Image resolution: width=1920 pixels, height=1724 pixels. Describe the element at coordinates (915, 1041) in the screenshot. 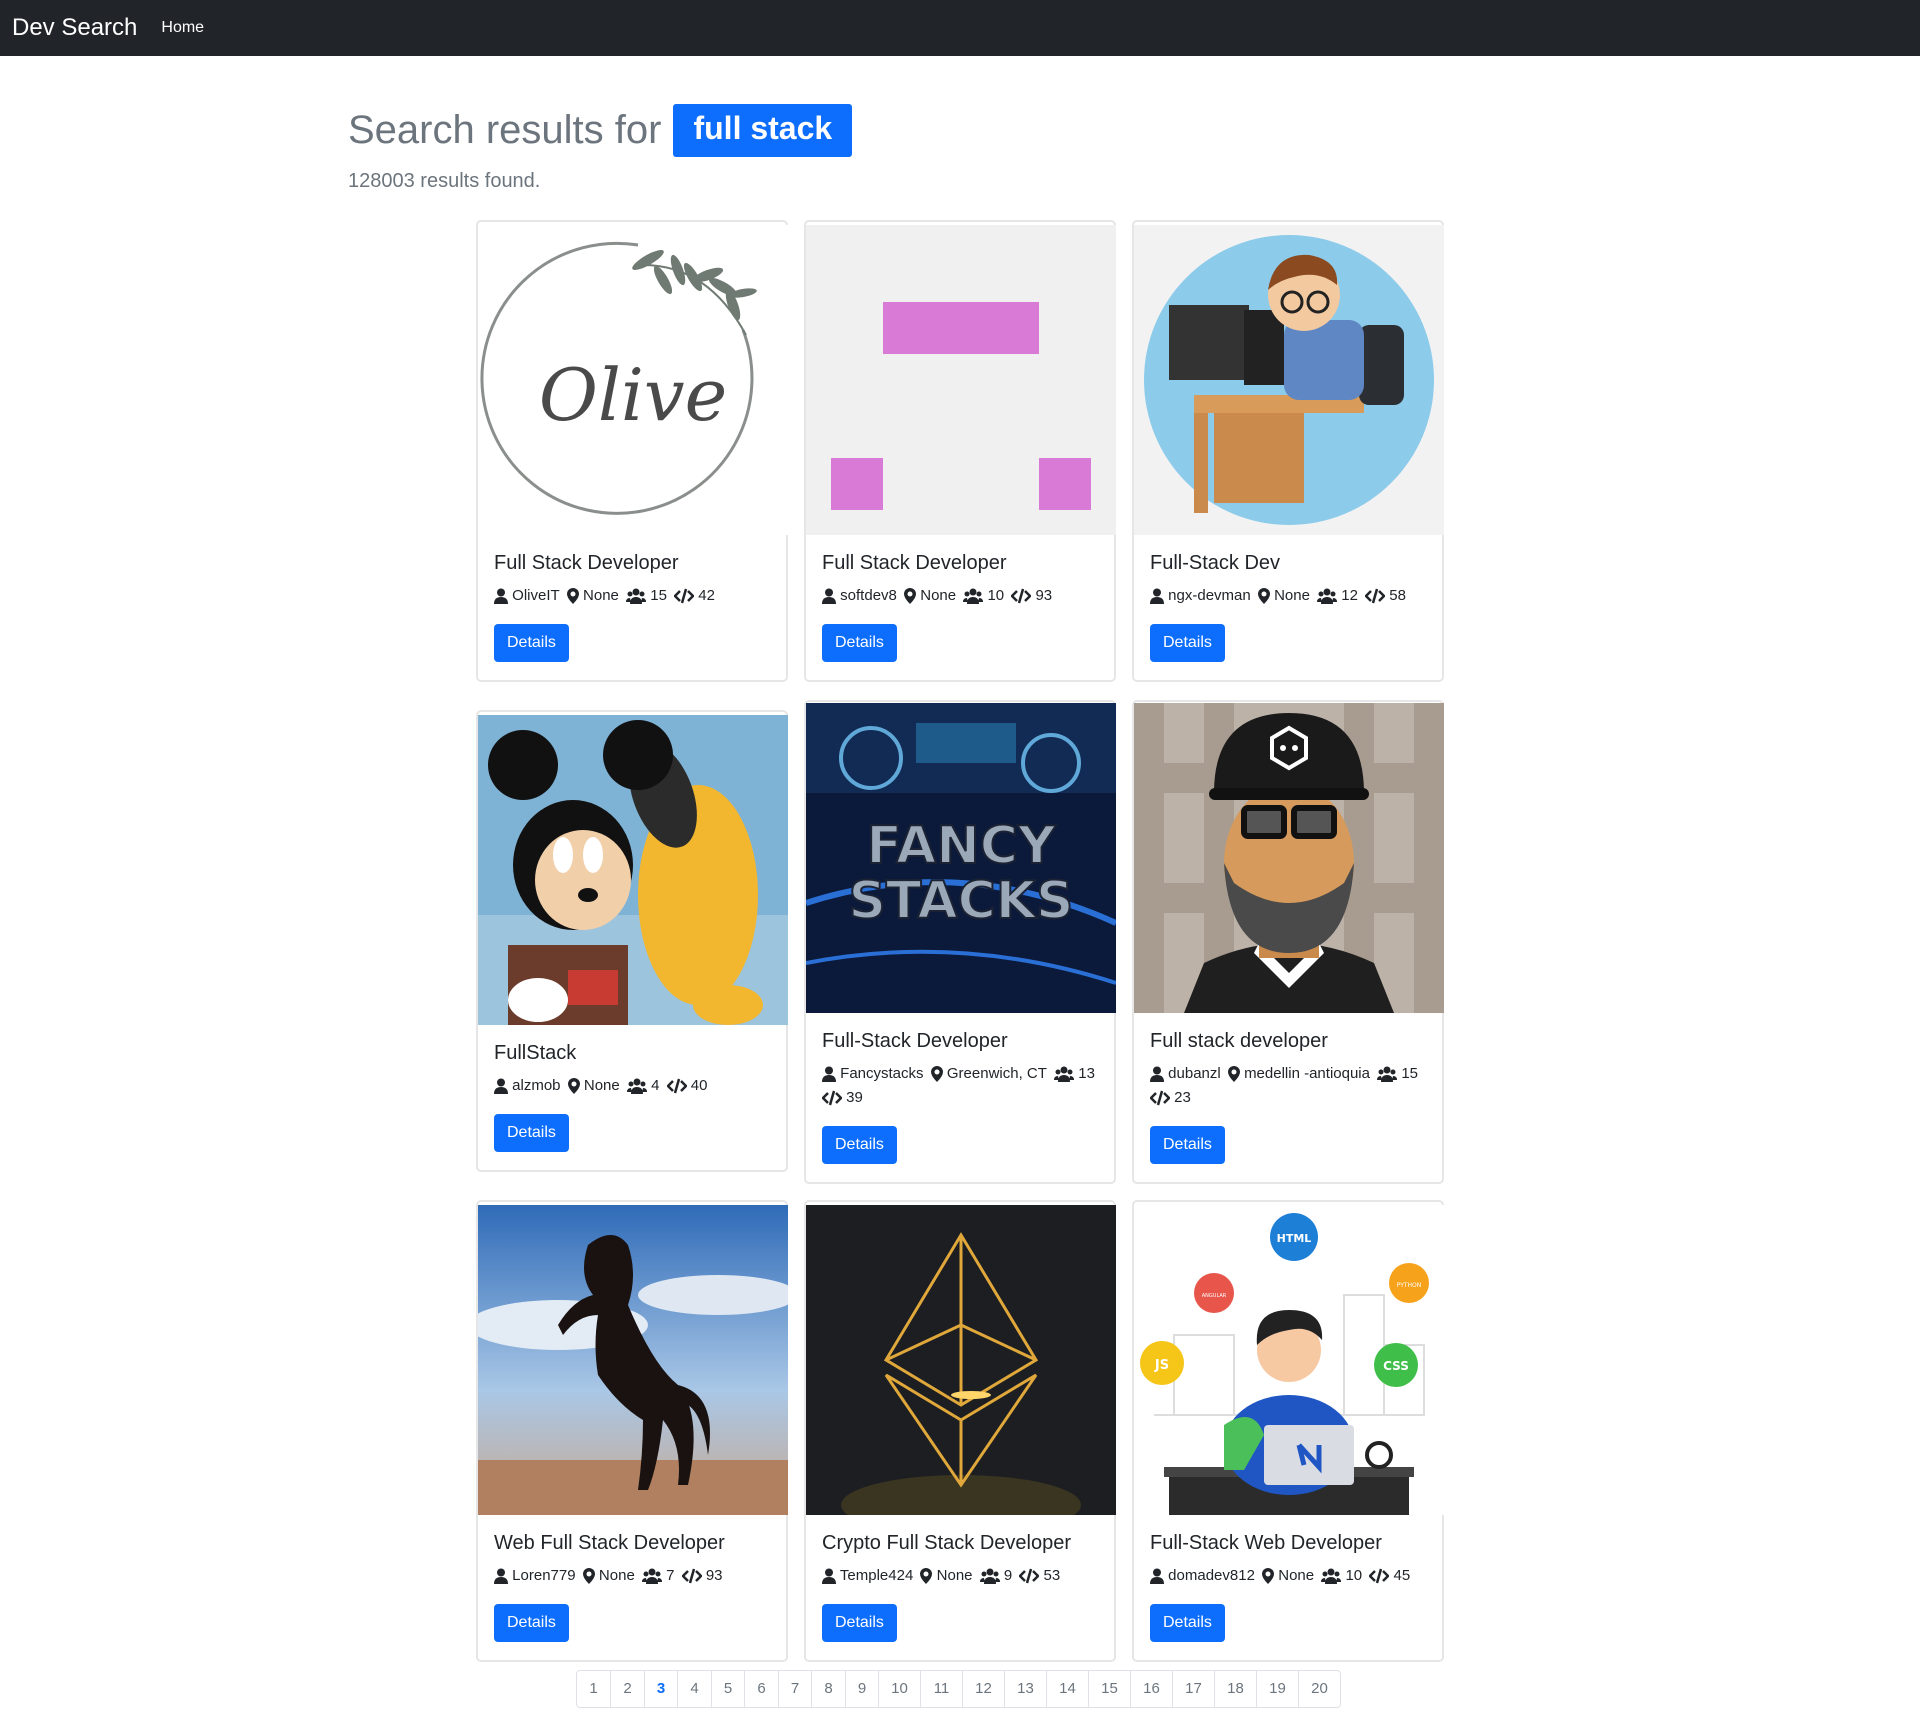

I see `card-title: Full-Stack Developer` at that location.